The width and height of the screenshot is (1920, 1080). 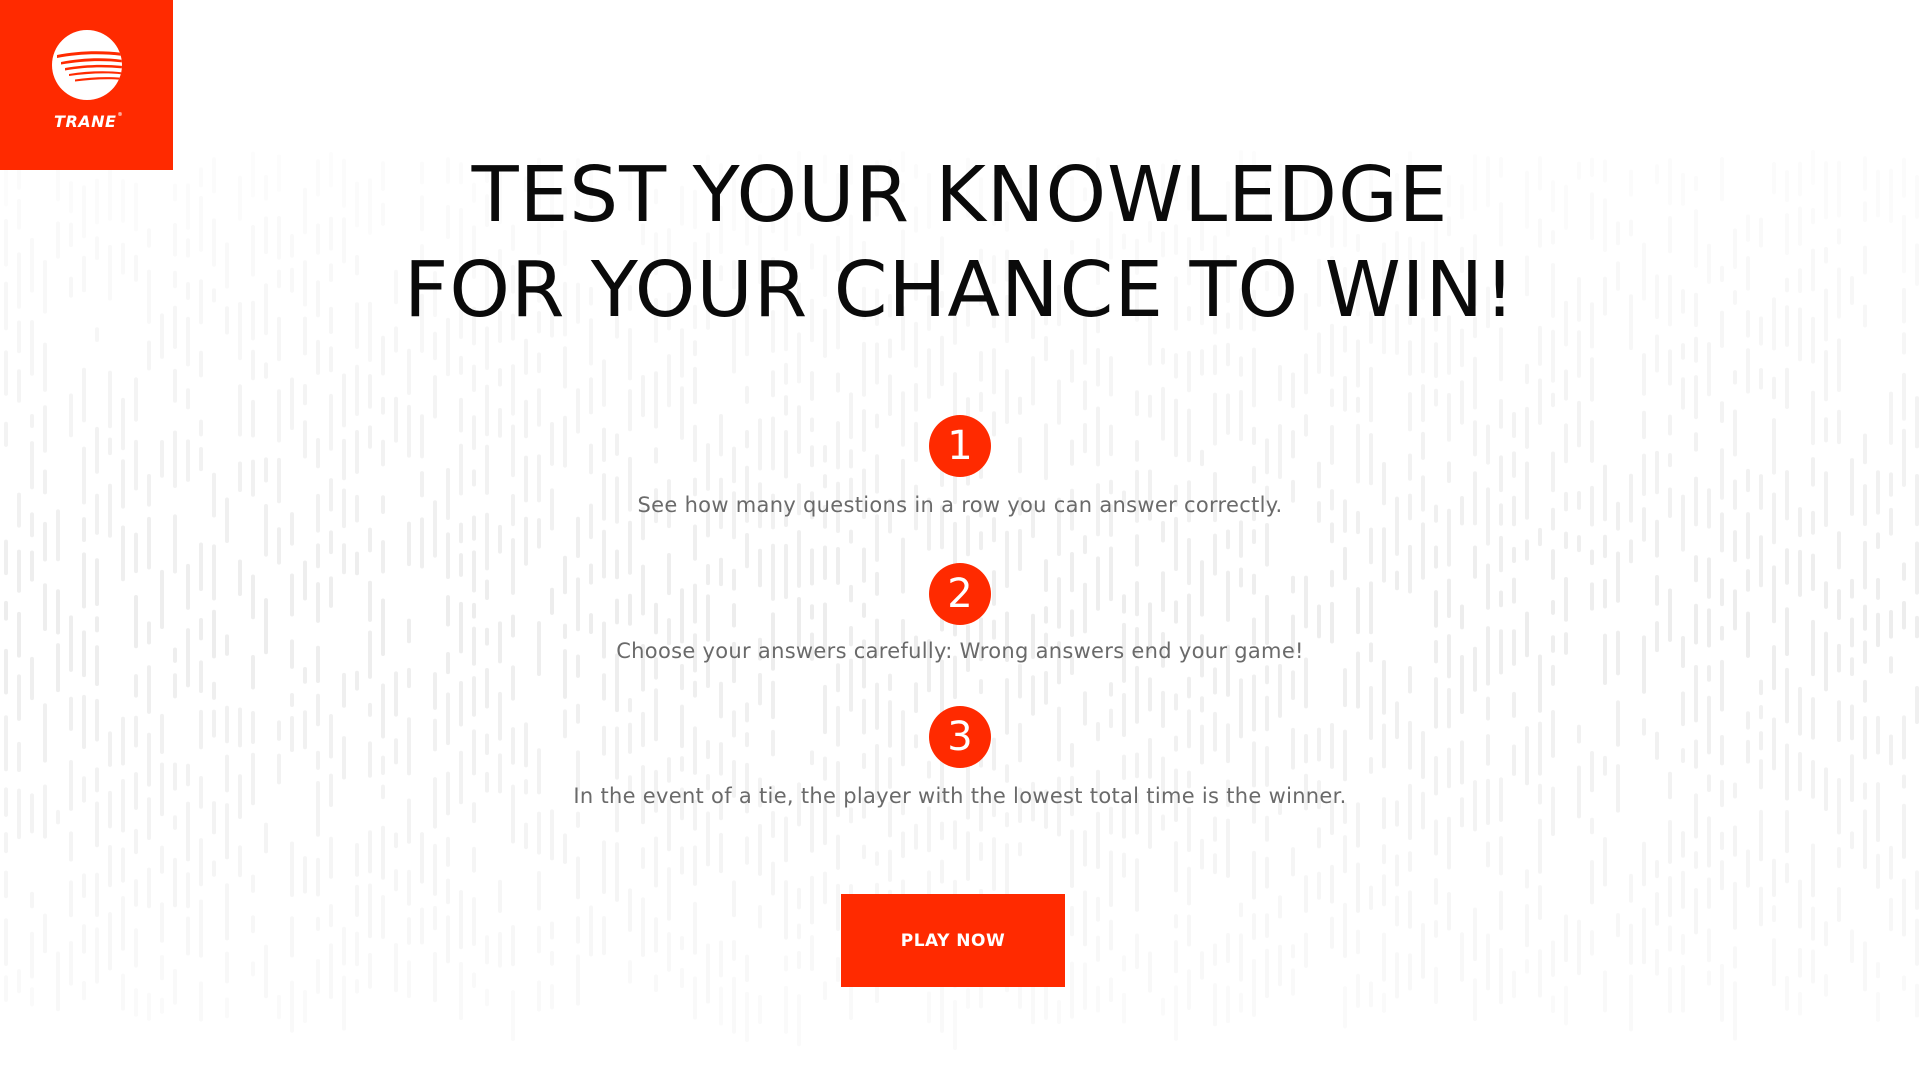 I want to click on registered-mark-icon: ®, so click(x=120, y=115).